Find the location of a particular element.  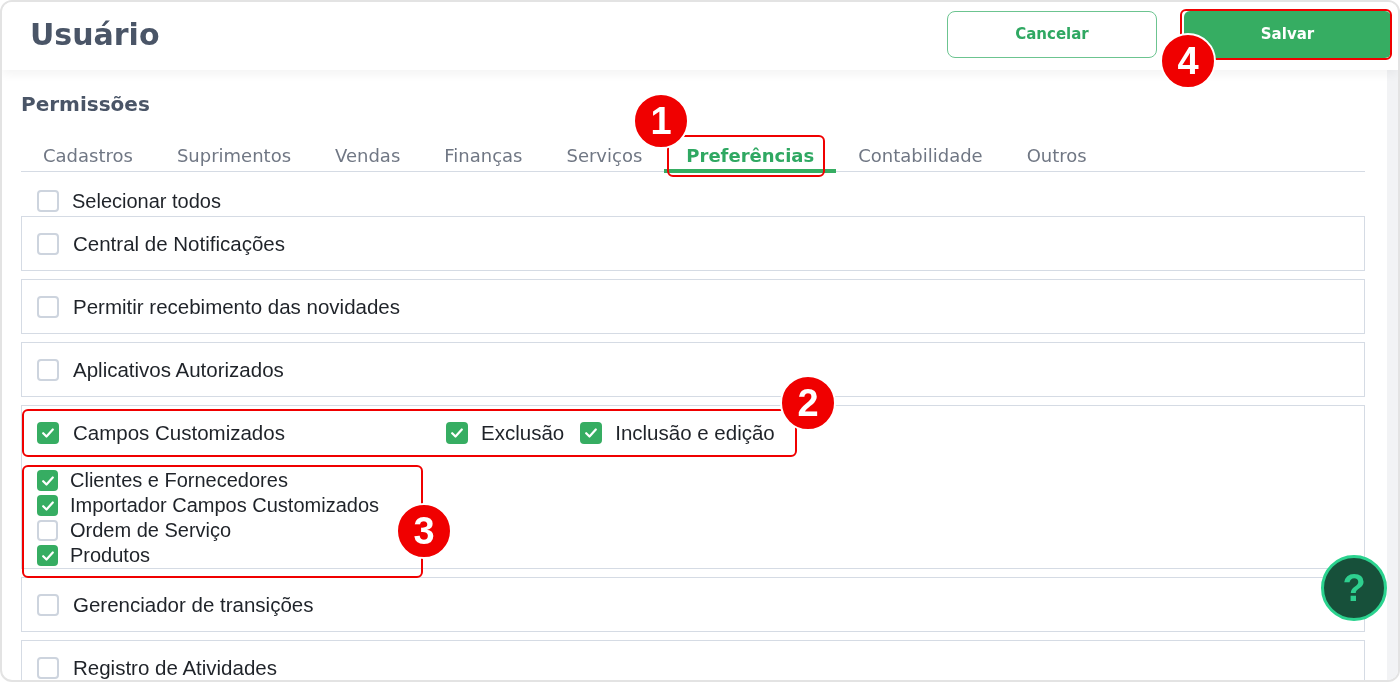

checkbox-label: Inclusão e edição is located at coordinates (695, 433).